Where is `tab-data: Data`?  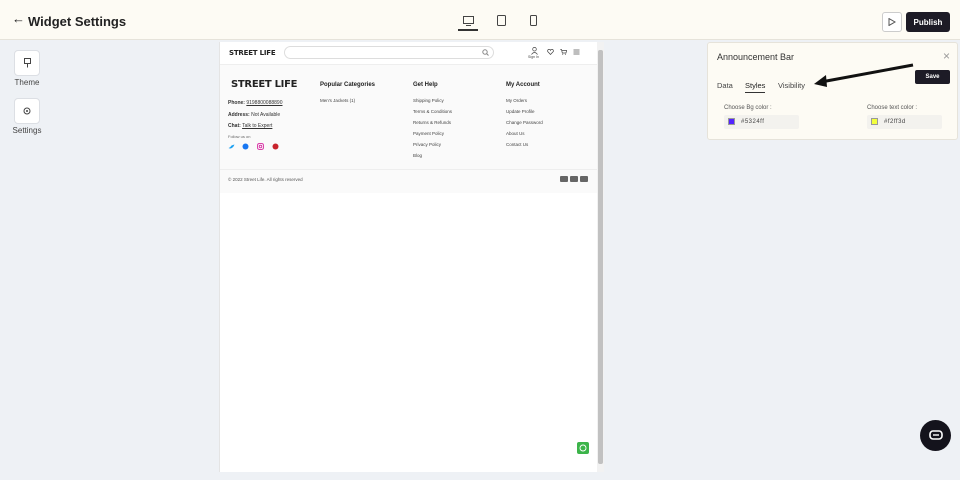 tab-data: Data is located at coordinates (725, 85).